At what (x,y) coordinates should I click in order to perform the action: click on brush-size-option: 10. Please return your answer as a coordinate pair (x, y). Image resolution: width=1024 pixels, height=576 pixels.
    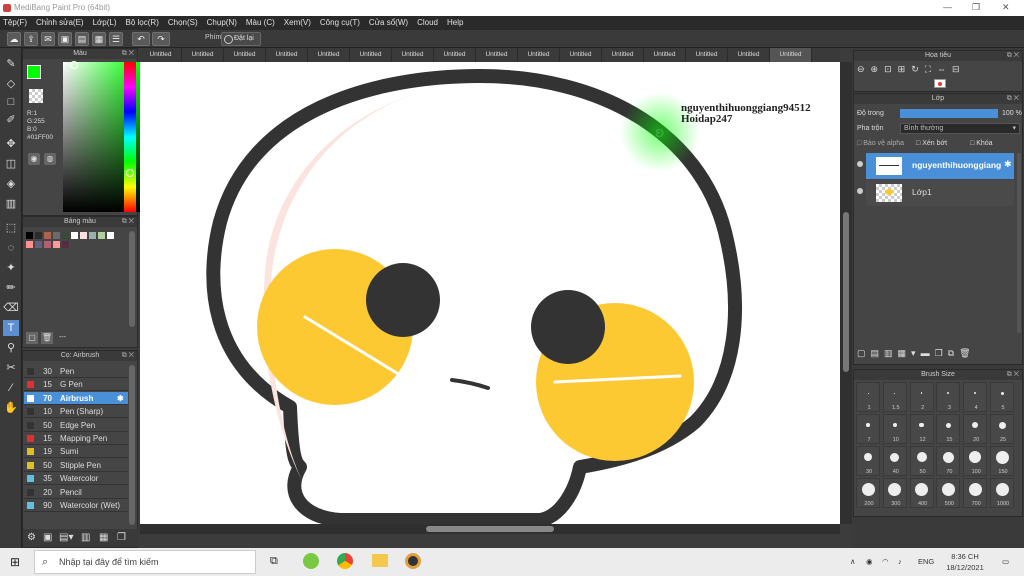
    Looking at the image, I should click on (894, 429).